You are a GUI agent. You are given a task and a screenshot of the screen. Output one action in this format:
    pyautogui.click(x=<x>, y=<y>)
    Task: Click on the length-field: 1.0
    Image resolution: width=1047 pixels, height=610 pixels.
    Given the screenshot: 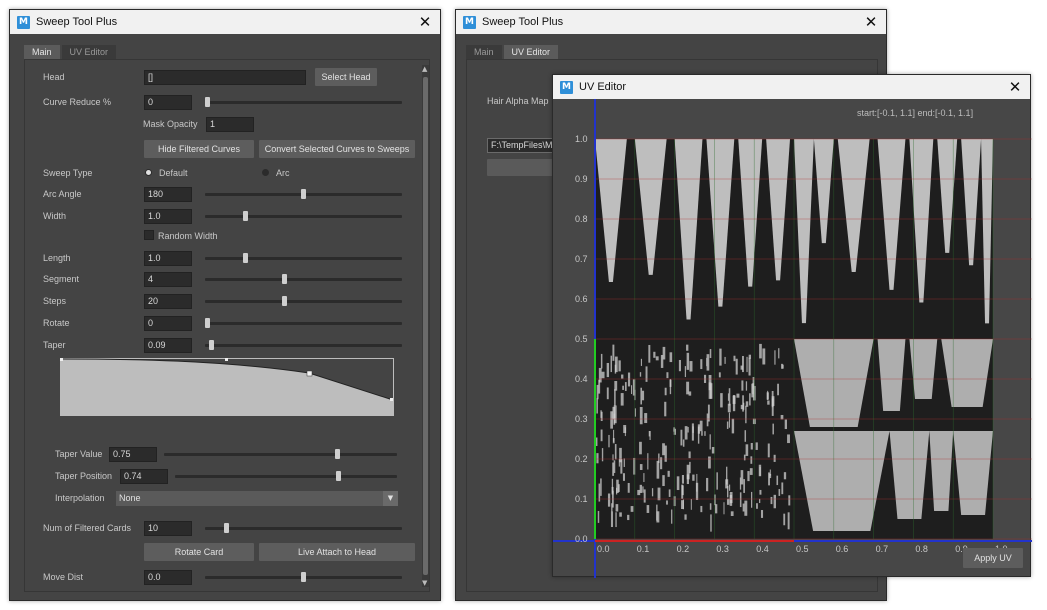 What is the action you would take?
    pyautogui.click(x=168, y=258)
    